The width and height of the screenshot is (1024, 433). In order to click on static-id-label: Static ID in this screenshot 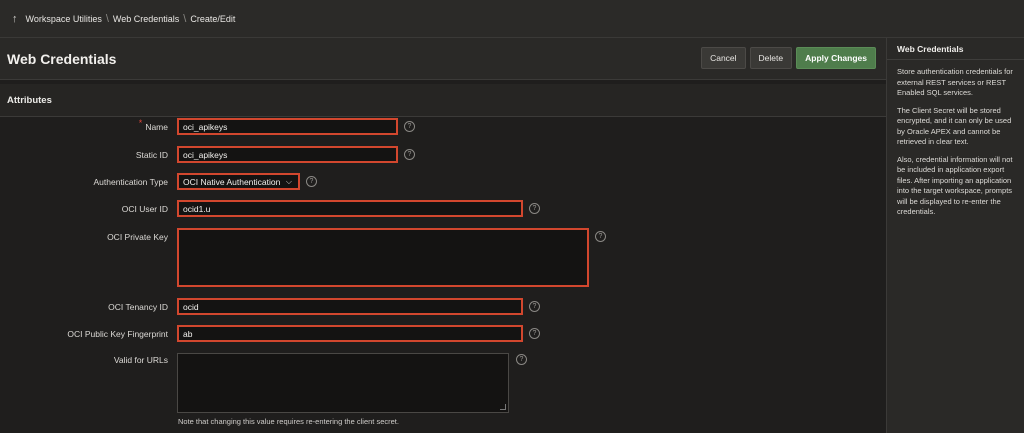, I will do `click(151, 155)`.